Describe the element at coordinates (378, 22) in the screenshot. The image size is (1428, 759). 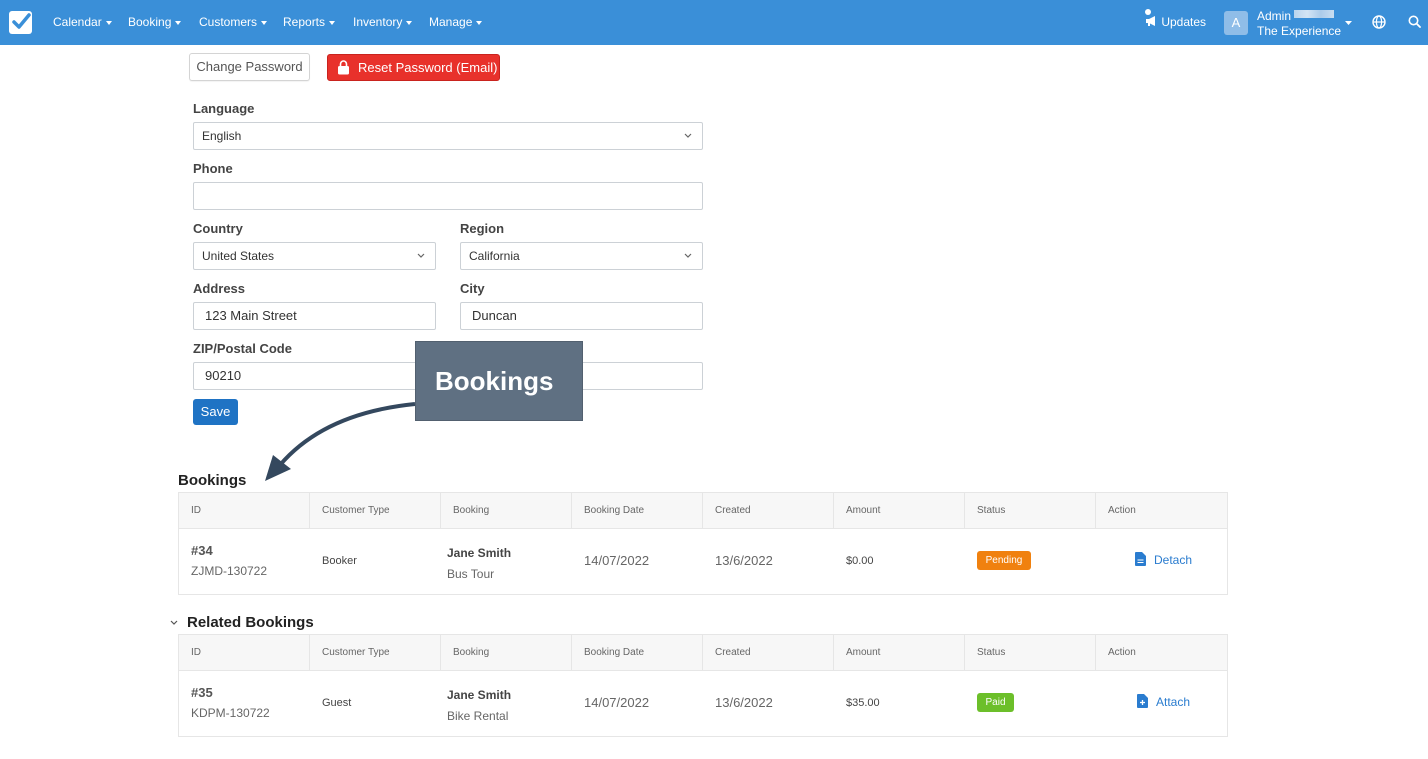
I see `nav-inventory-label: Inventory` at that location.